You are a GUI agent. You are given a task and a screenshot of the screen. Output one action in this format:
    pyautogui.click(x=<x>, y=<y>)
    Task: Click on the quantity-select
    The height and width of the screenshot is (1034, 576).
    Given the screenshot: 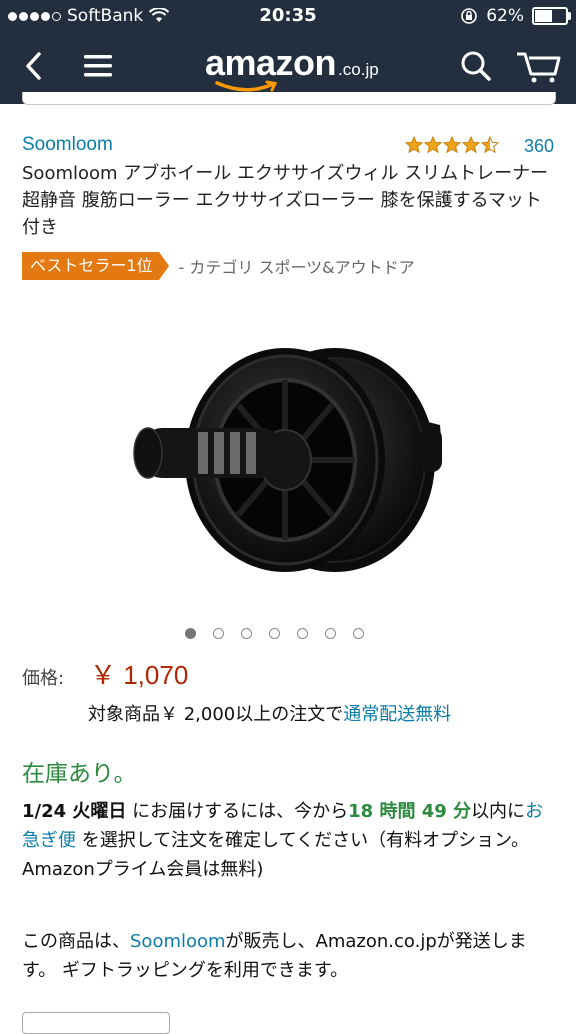 What is the action you would take?
    pyautogui.click(x=96, y=1023)
    